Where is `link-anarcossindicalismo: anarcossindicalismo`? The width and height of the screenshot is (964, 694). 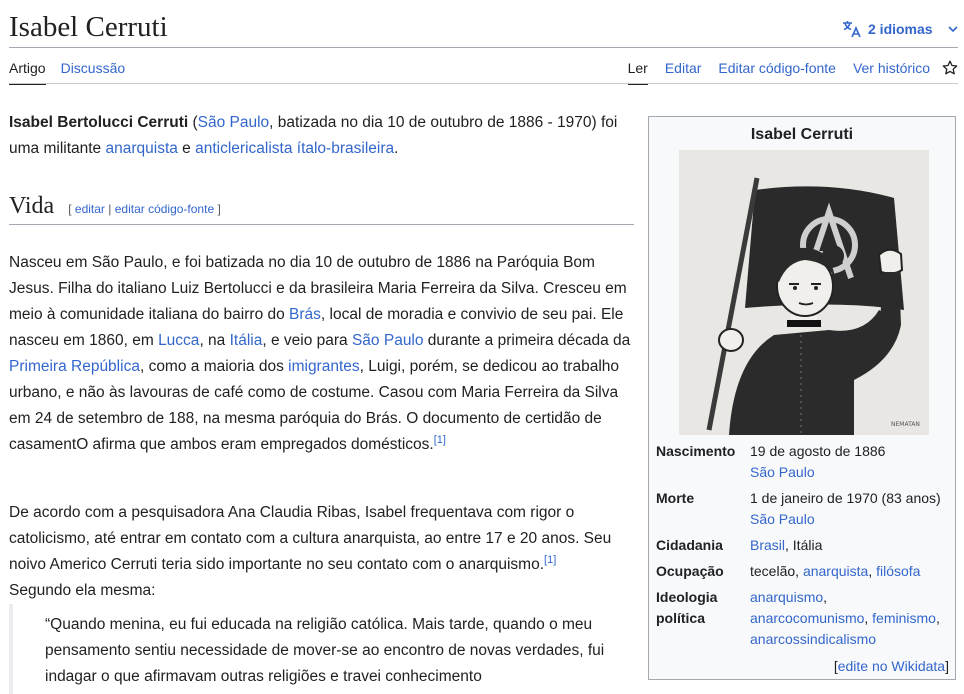 link-anarcossindicalismo: anarcossindicalismo is located at coordinates (813, 639).